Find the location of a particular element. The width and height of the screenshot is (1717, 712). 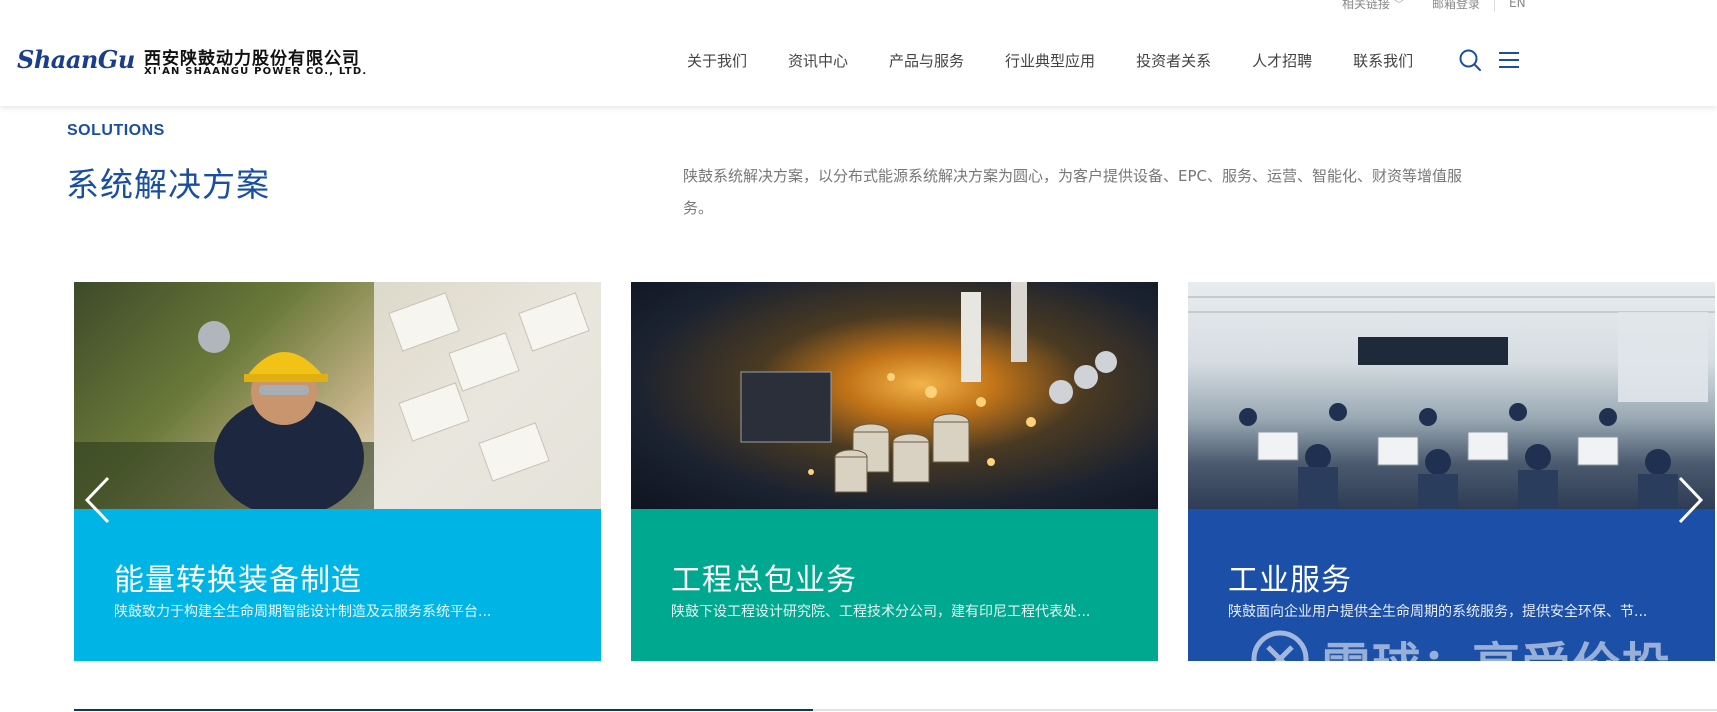

snowball-logo-icon is located at coordinates (1280, 661).